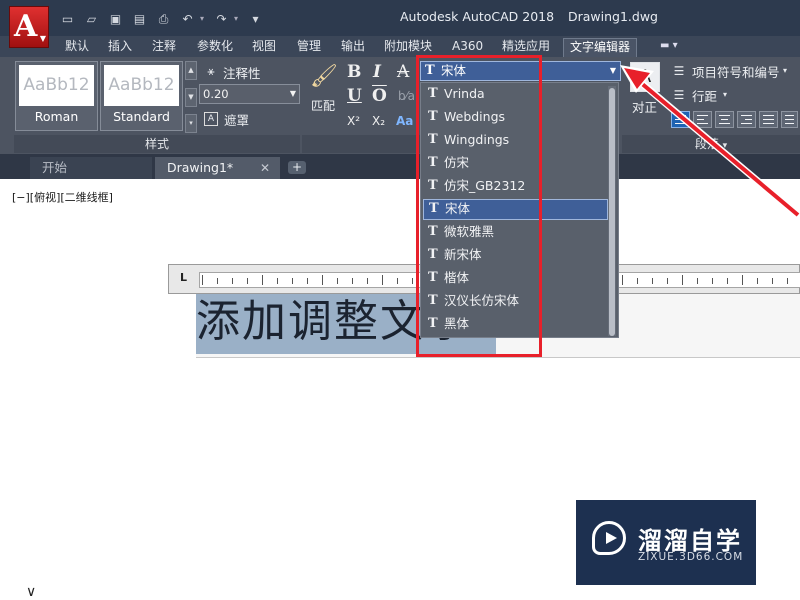 This screenshot has width=800, height=600. What do you see at coordinates (120, 47) in the screenshot?
I see `tab-insert: 插入` at bounding box center [120, 47].